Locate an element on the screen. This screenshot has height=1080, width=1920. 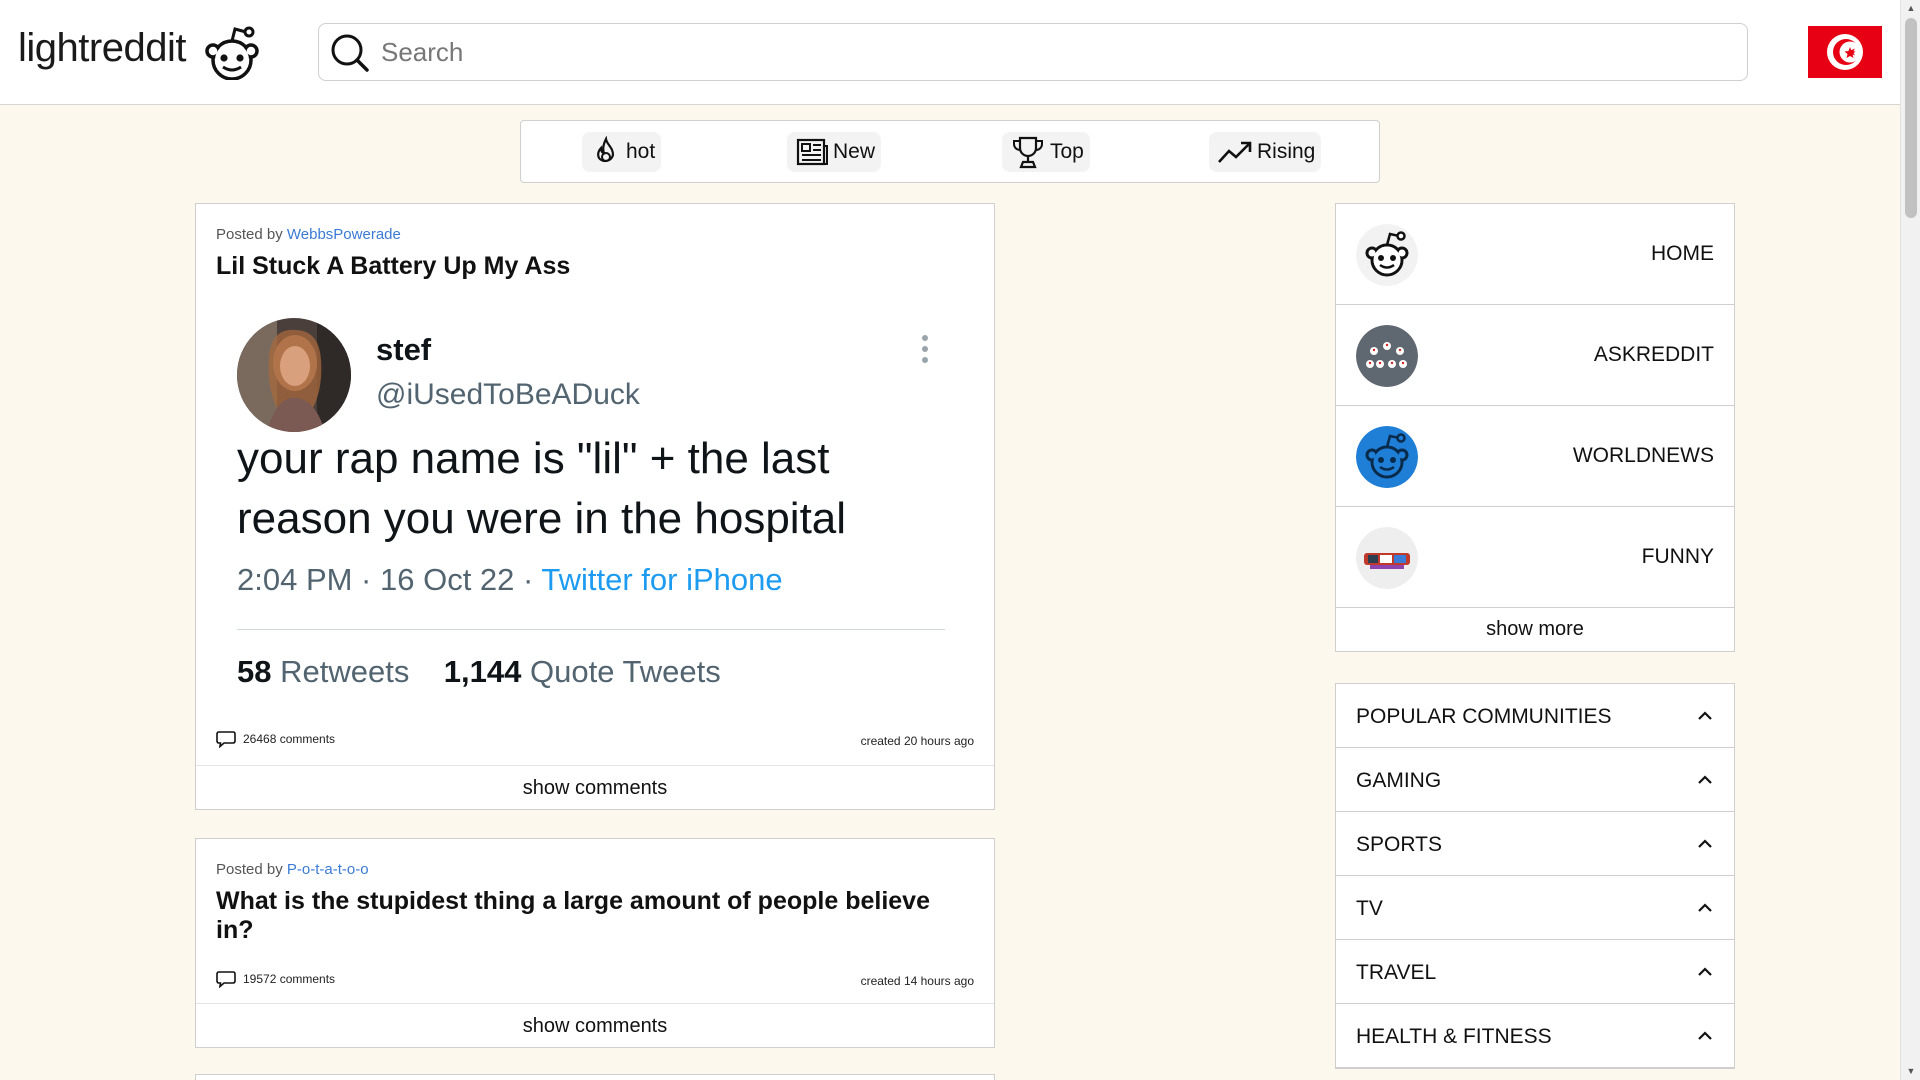
sort-top-button: Top is located at coordinates (1046, 152).